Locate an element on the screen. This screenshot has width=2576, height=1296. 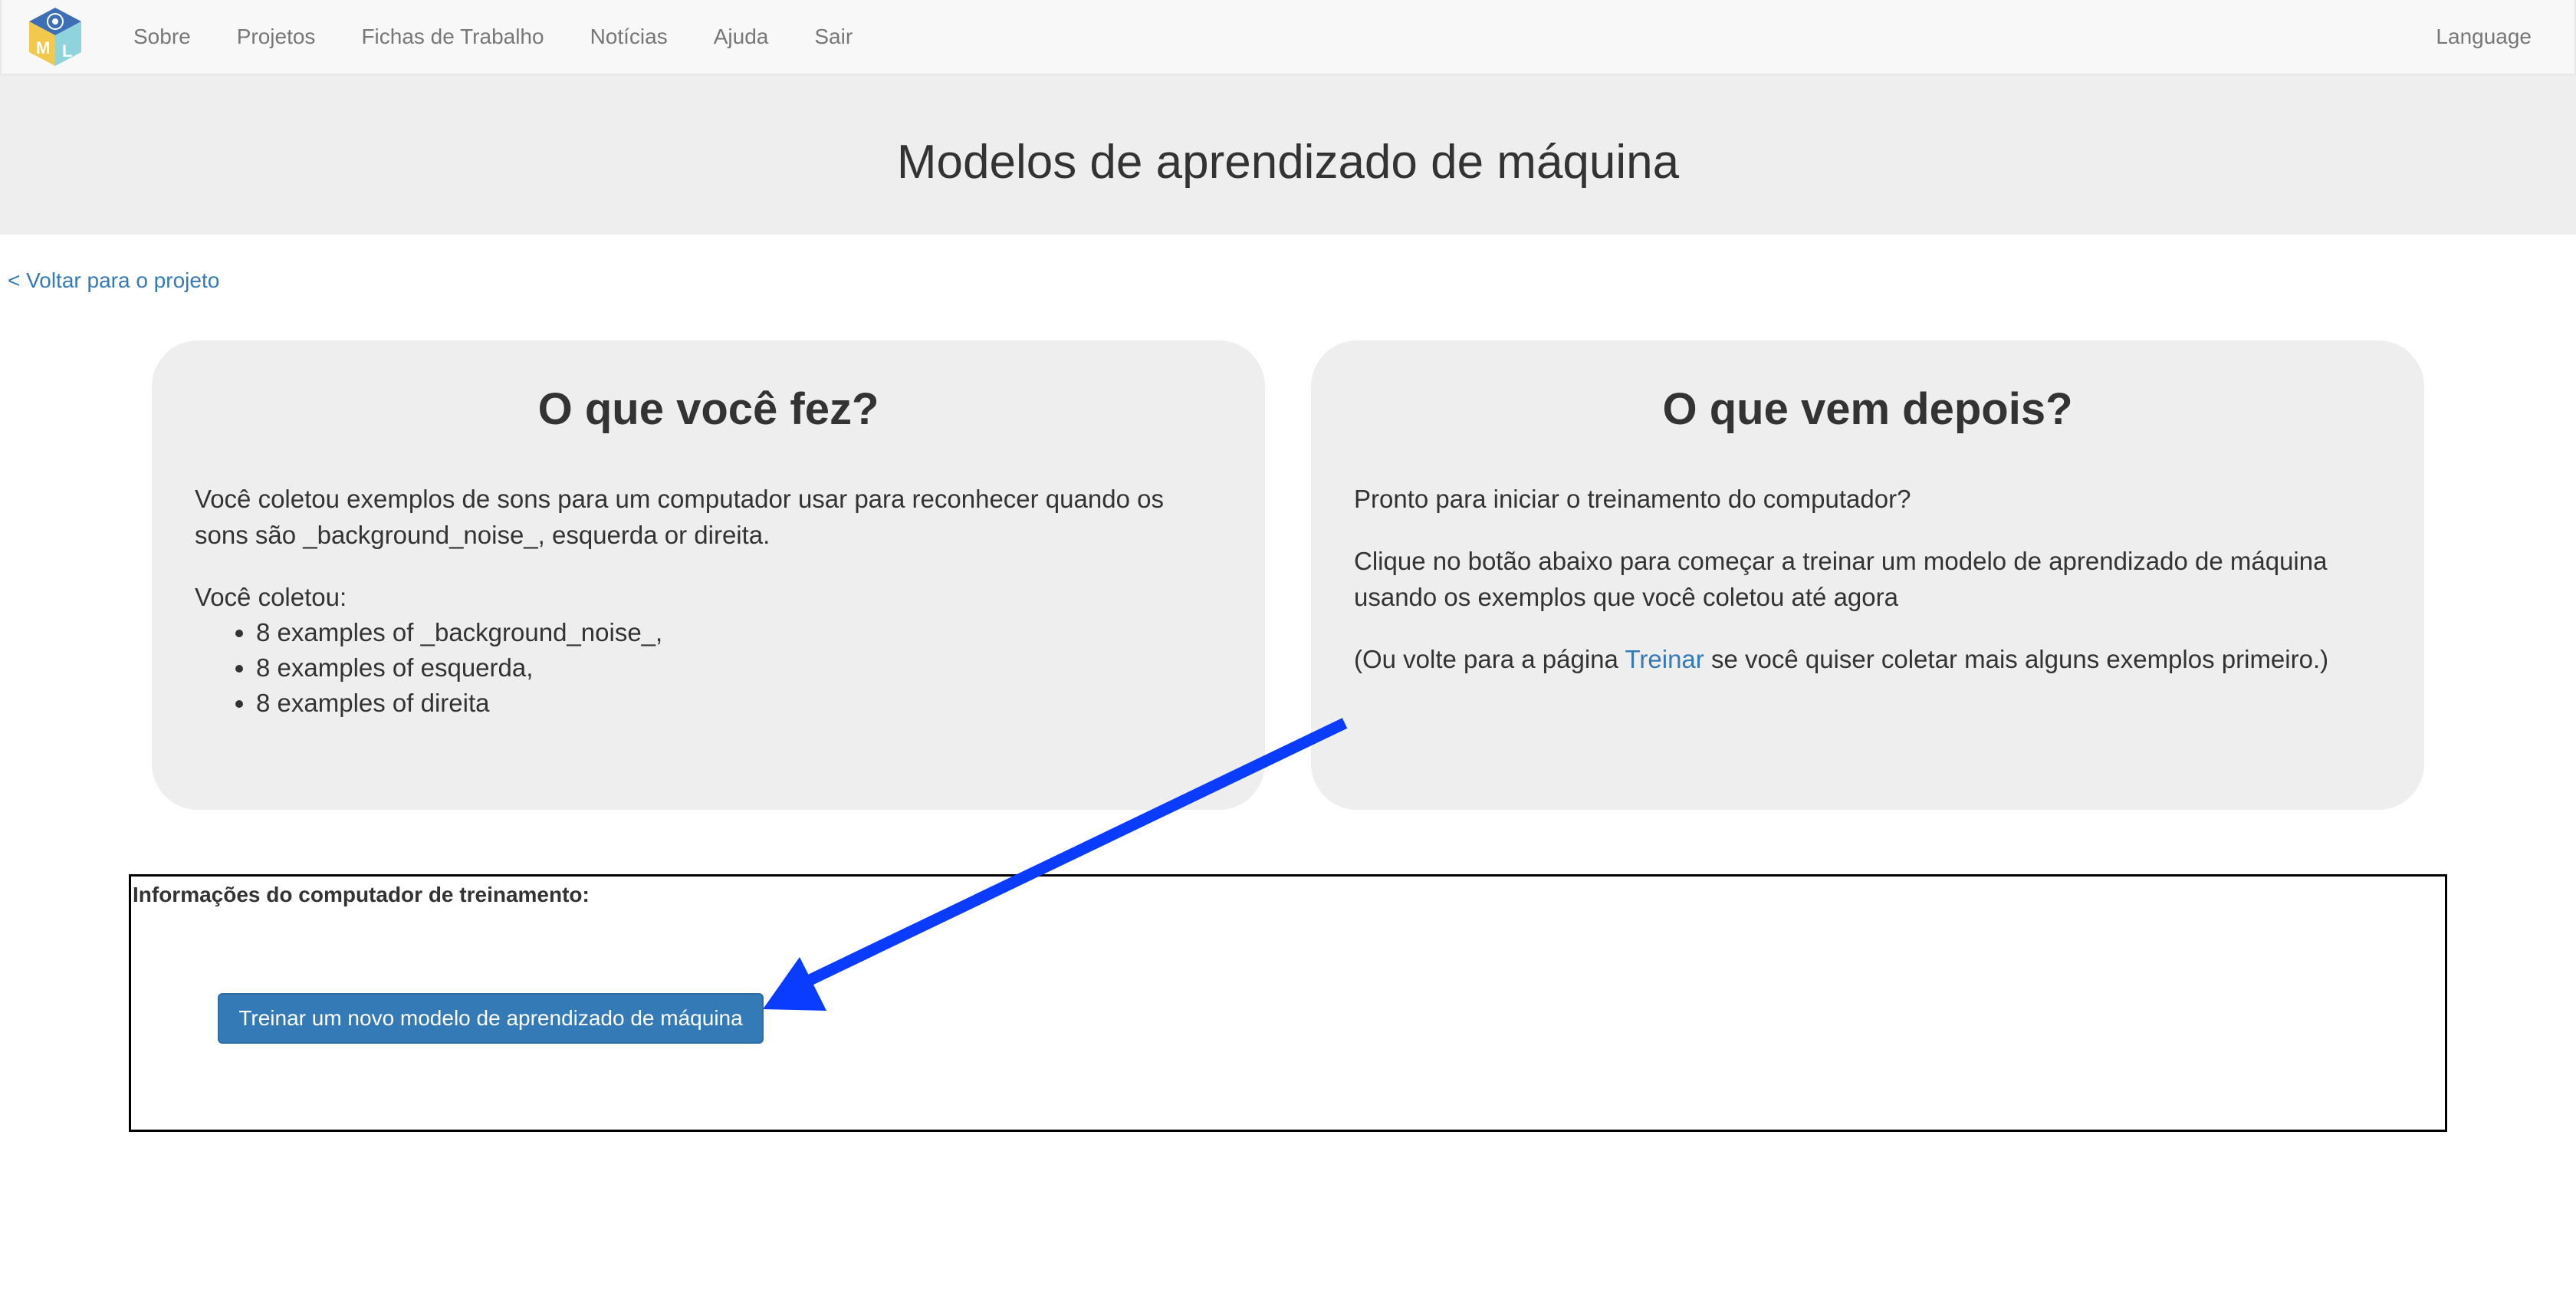
nav-item-fichas: Fichas de Trabalho is located at coordinates (453, 37).